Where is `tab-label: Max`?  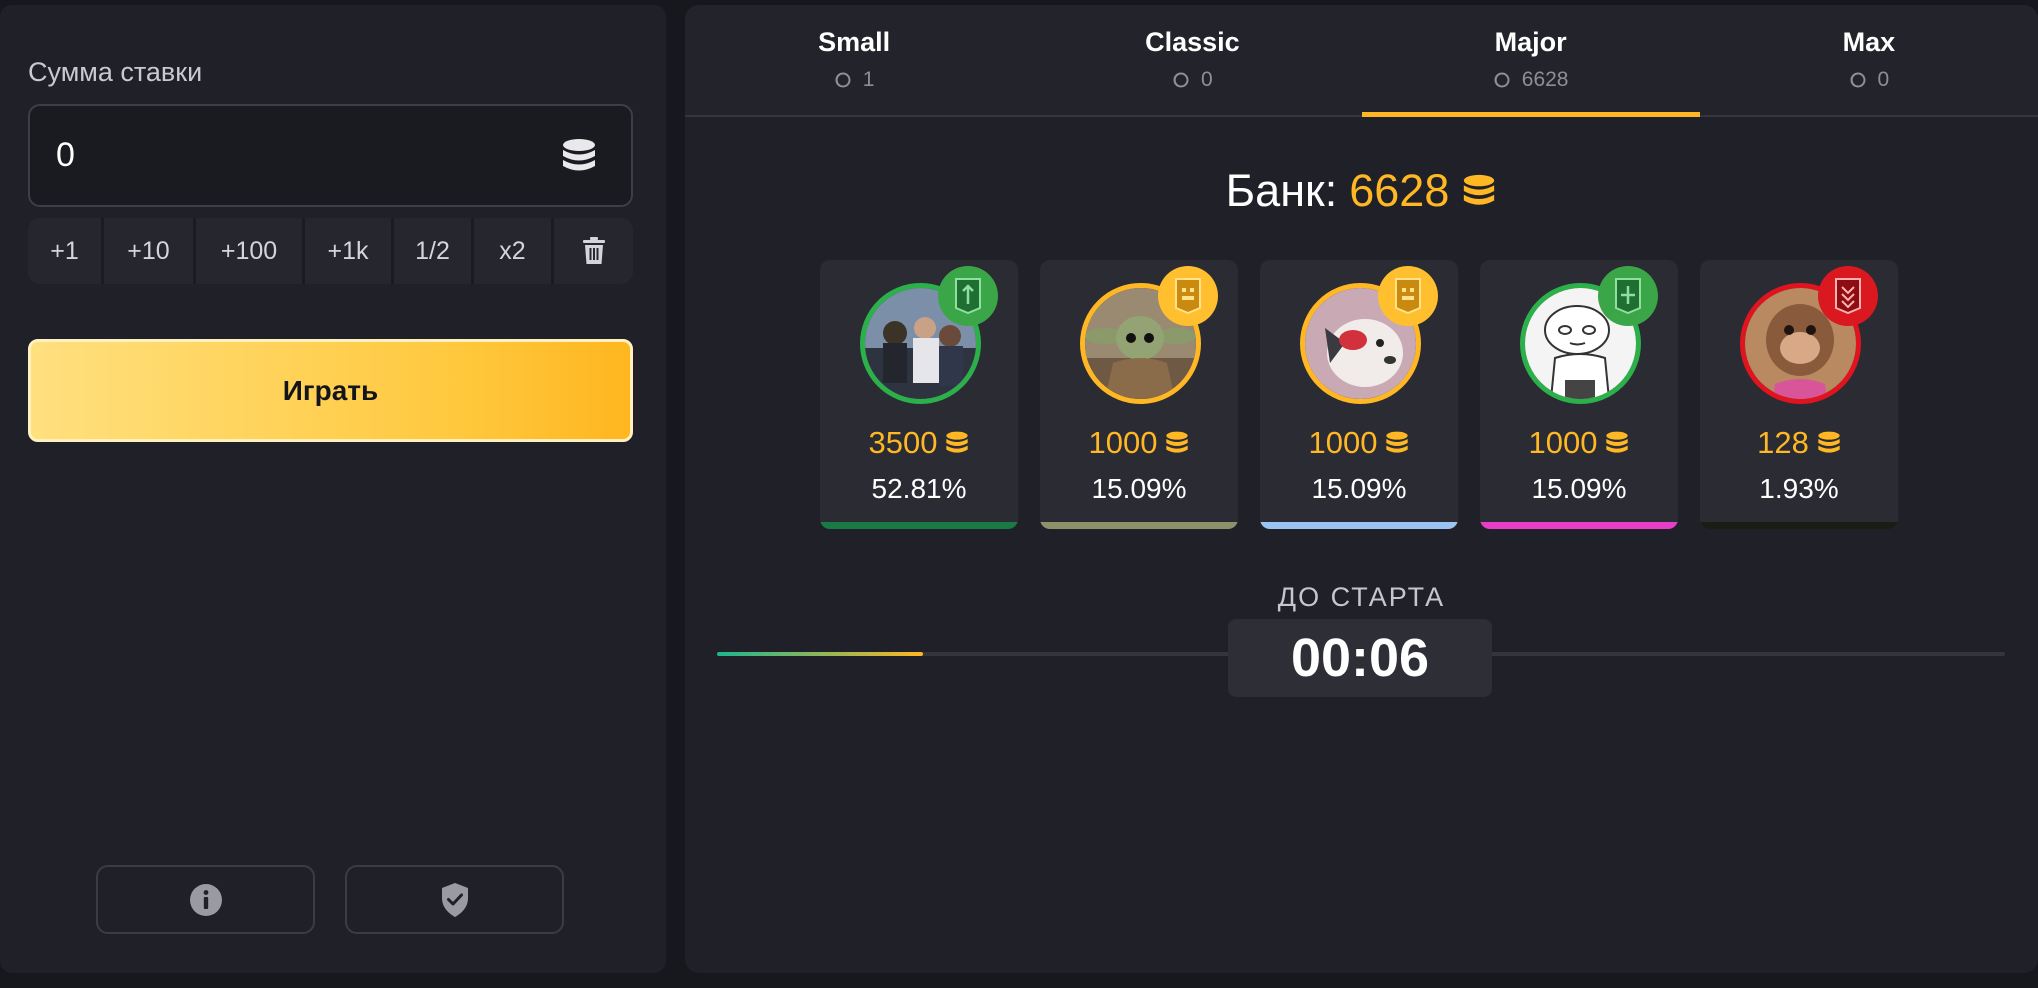 tab-label: Max is located at coordinates (1869, 42).